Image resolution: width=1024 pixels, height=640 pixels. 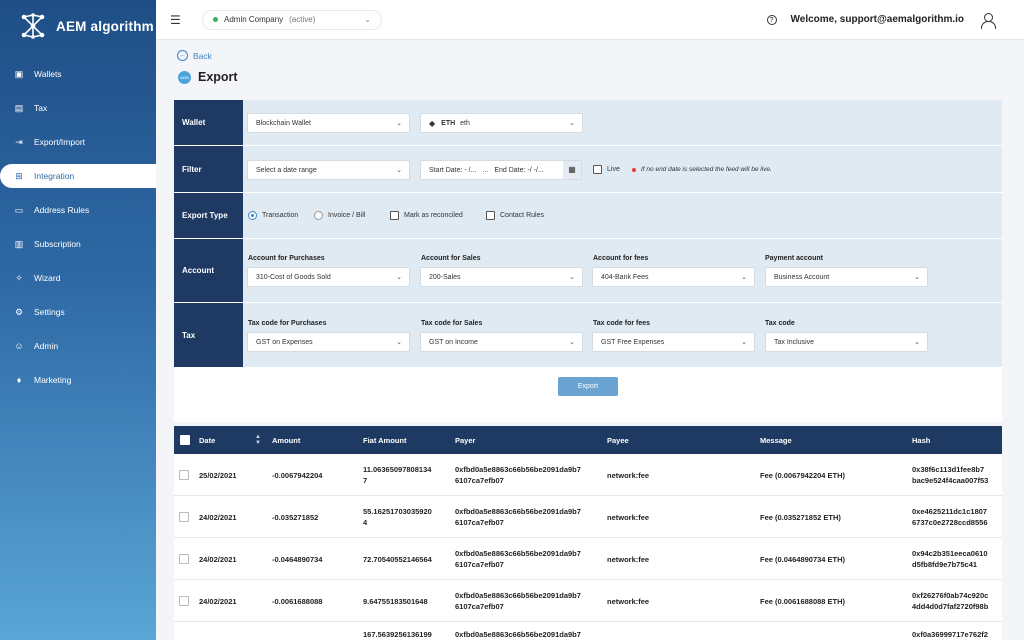 I want to click on back-link: ← Back, so click(x=194, y=55).